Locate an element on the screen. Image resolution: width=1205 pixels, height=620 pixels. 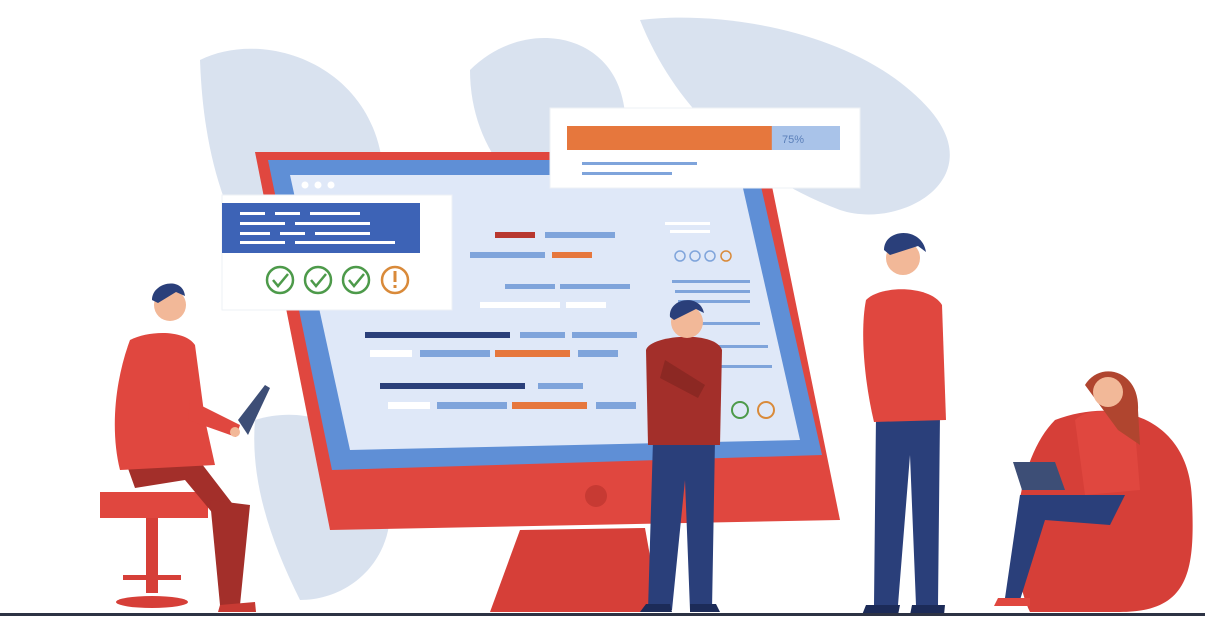
progress-card: 75% is located at coordinates (705, 148).